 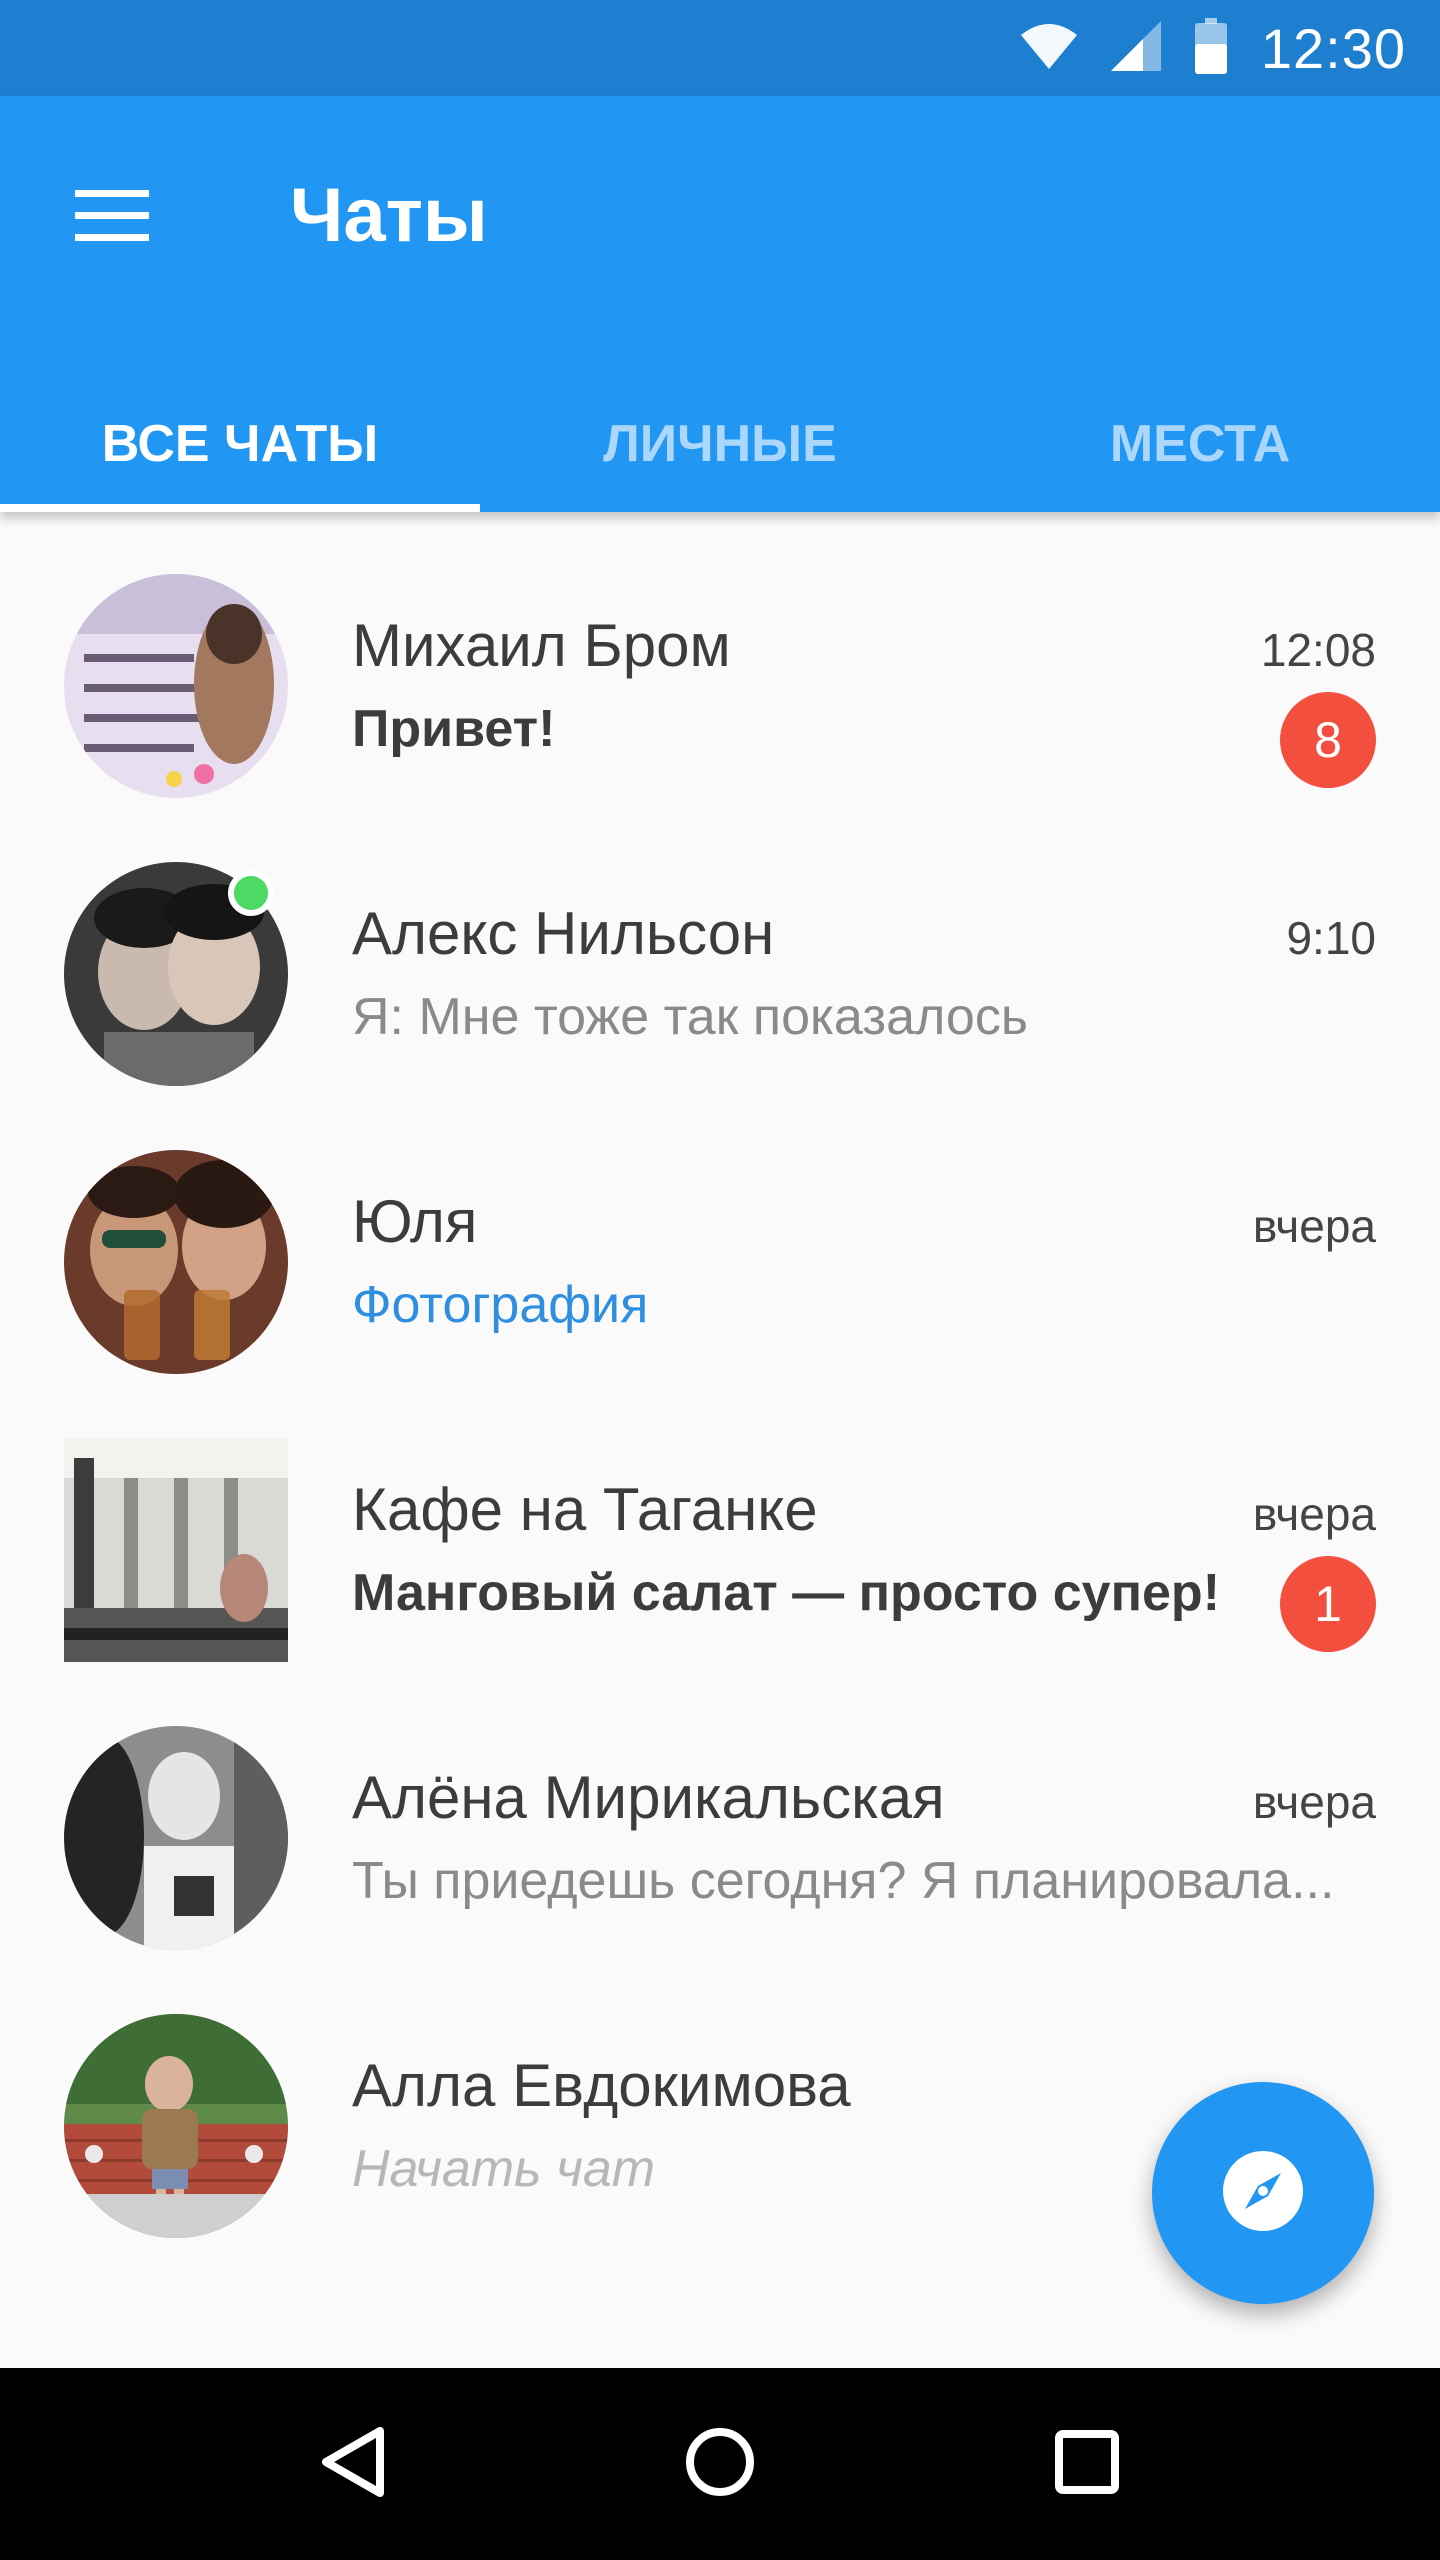 What do you see at coordinates (251, 893) in the screenshot?
I see `online-indicator` at bounding box center [251, 893].